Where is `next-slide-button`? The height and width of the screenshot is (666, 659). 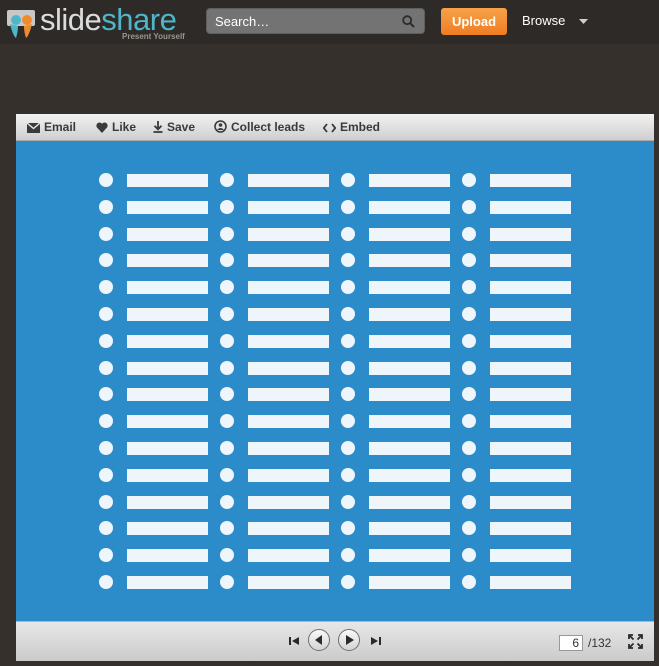
next-slide-button is located at coordinates (349, 640).